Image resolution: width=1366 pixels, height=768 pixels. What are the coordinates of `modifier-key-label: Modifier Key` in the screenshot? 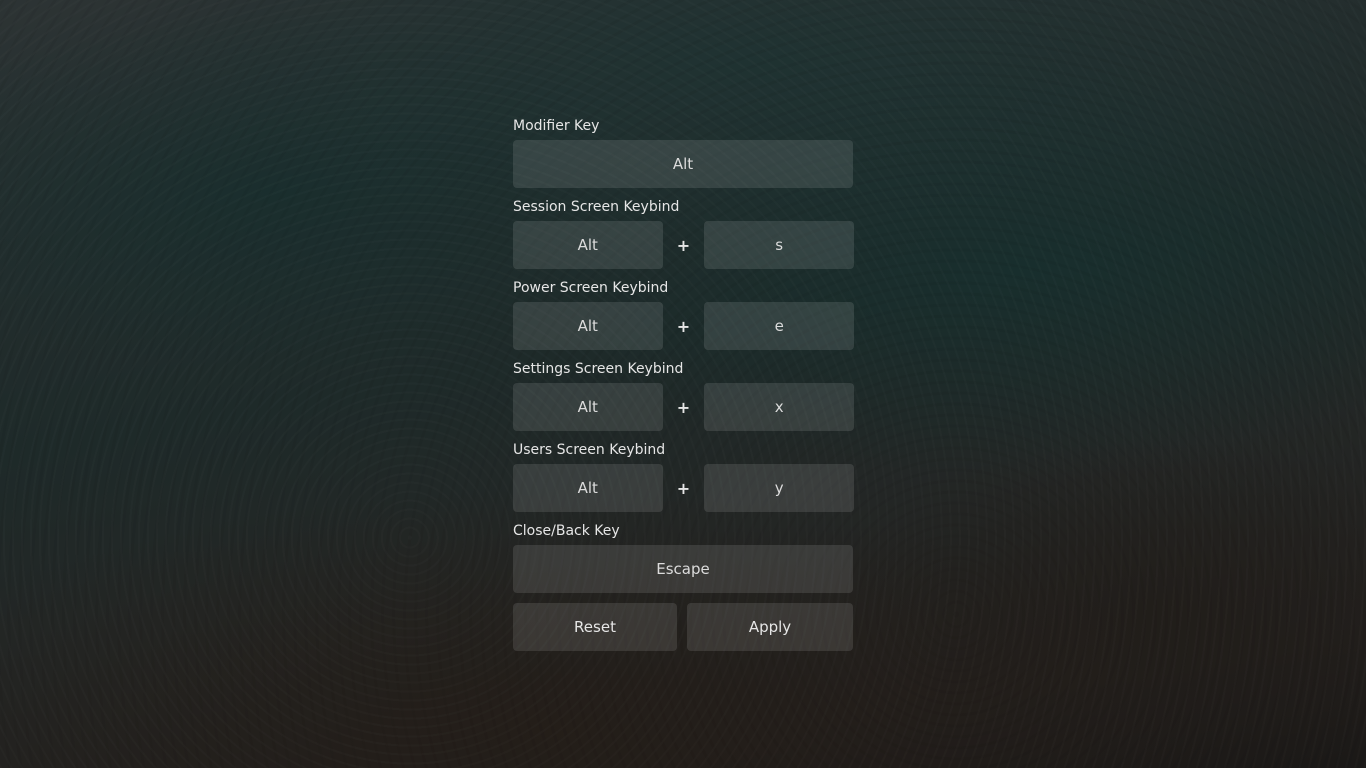 It's located at (556, 126).